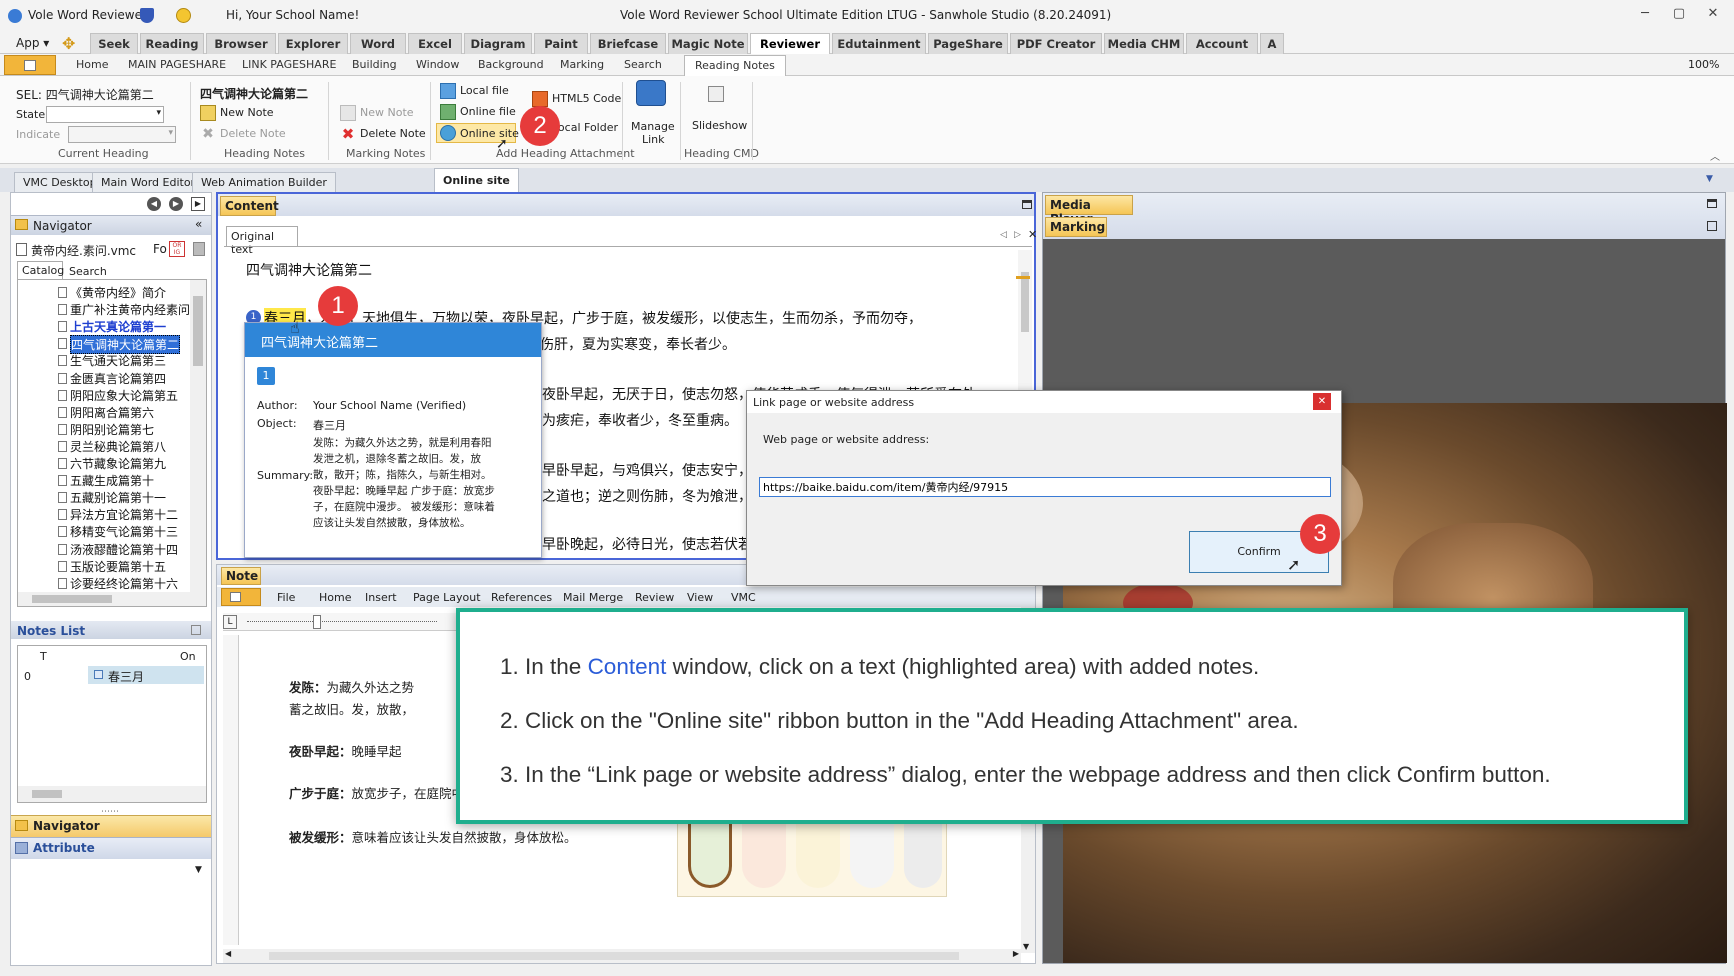  Describe the element at coordinates (112, 794) in the screenshot. I see `notes-hscrollbar` at that location.